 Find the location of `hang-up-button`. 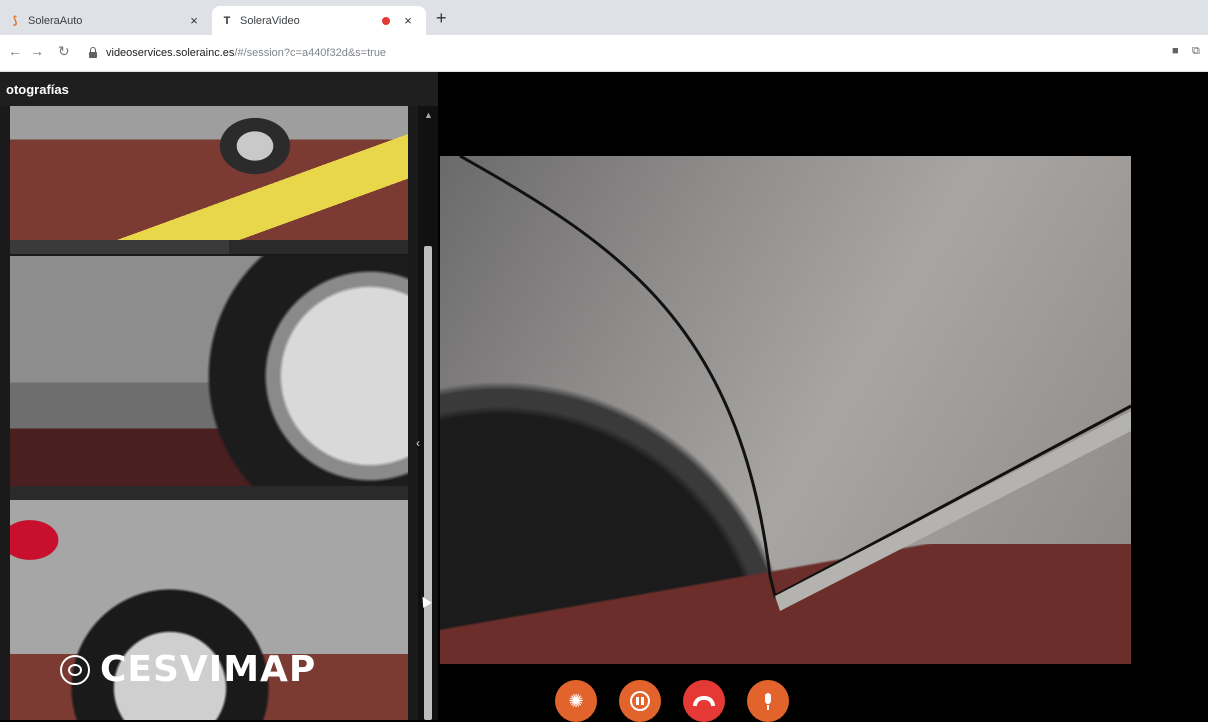

hang-up-button is located at coordinates (704, 701).